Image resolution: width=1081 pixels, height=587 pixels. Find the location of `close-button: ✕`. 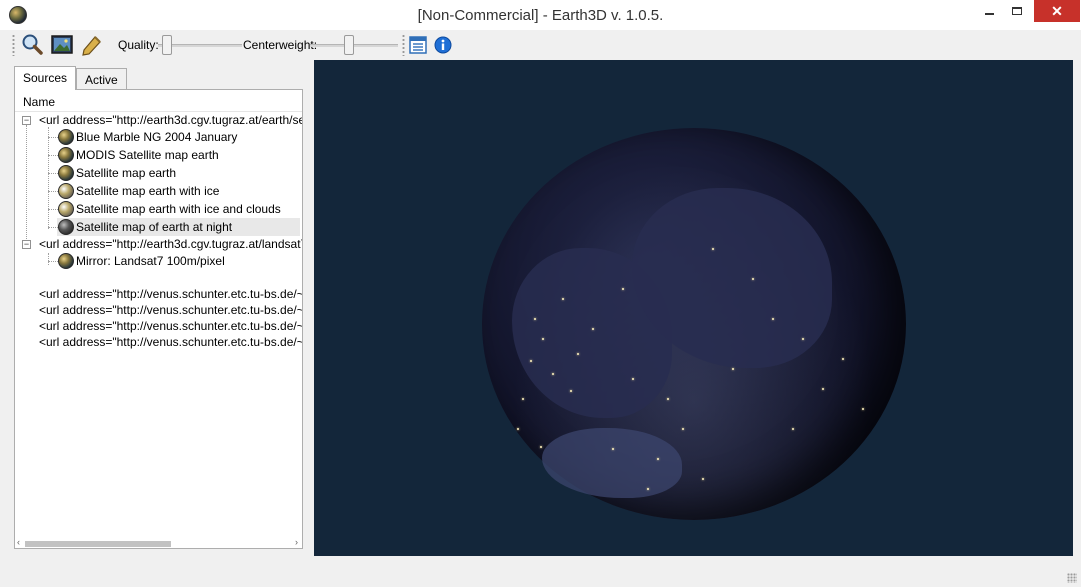

close-button: ✕ is located at coordinates (1057, 11).